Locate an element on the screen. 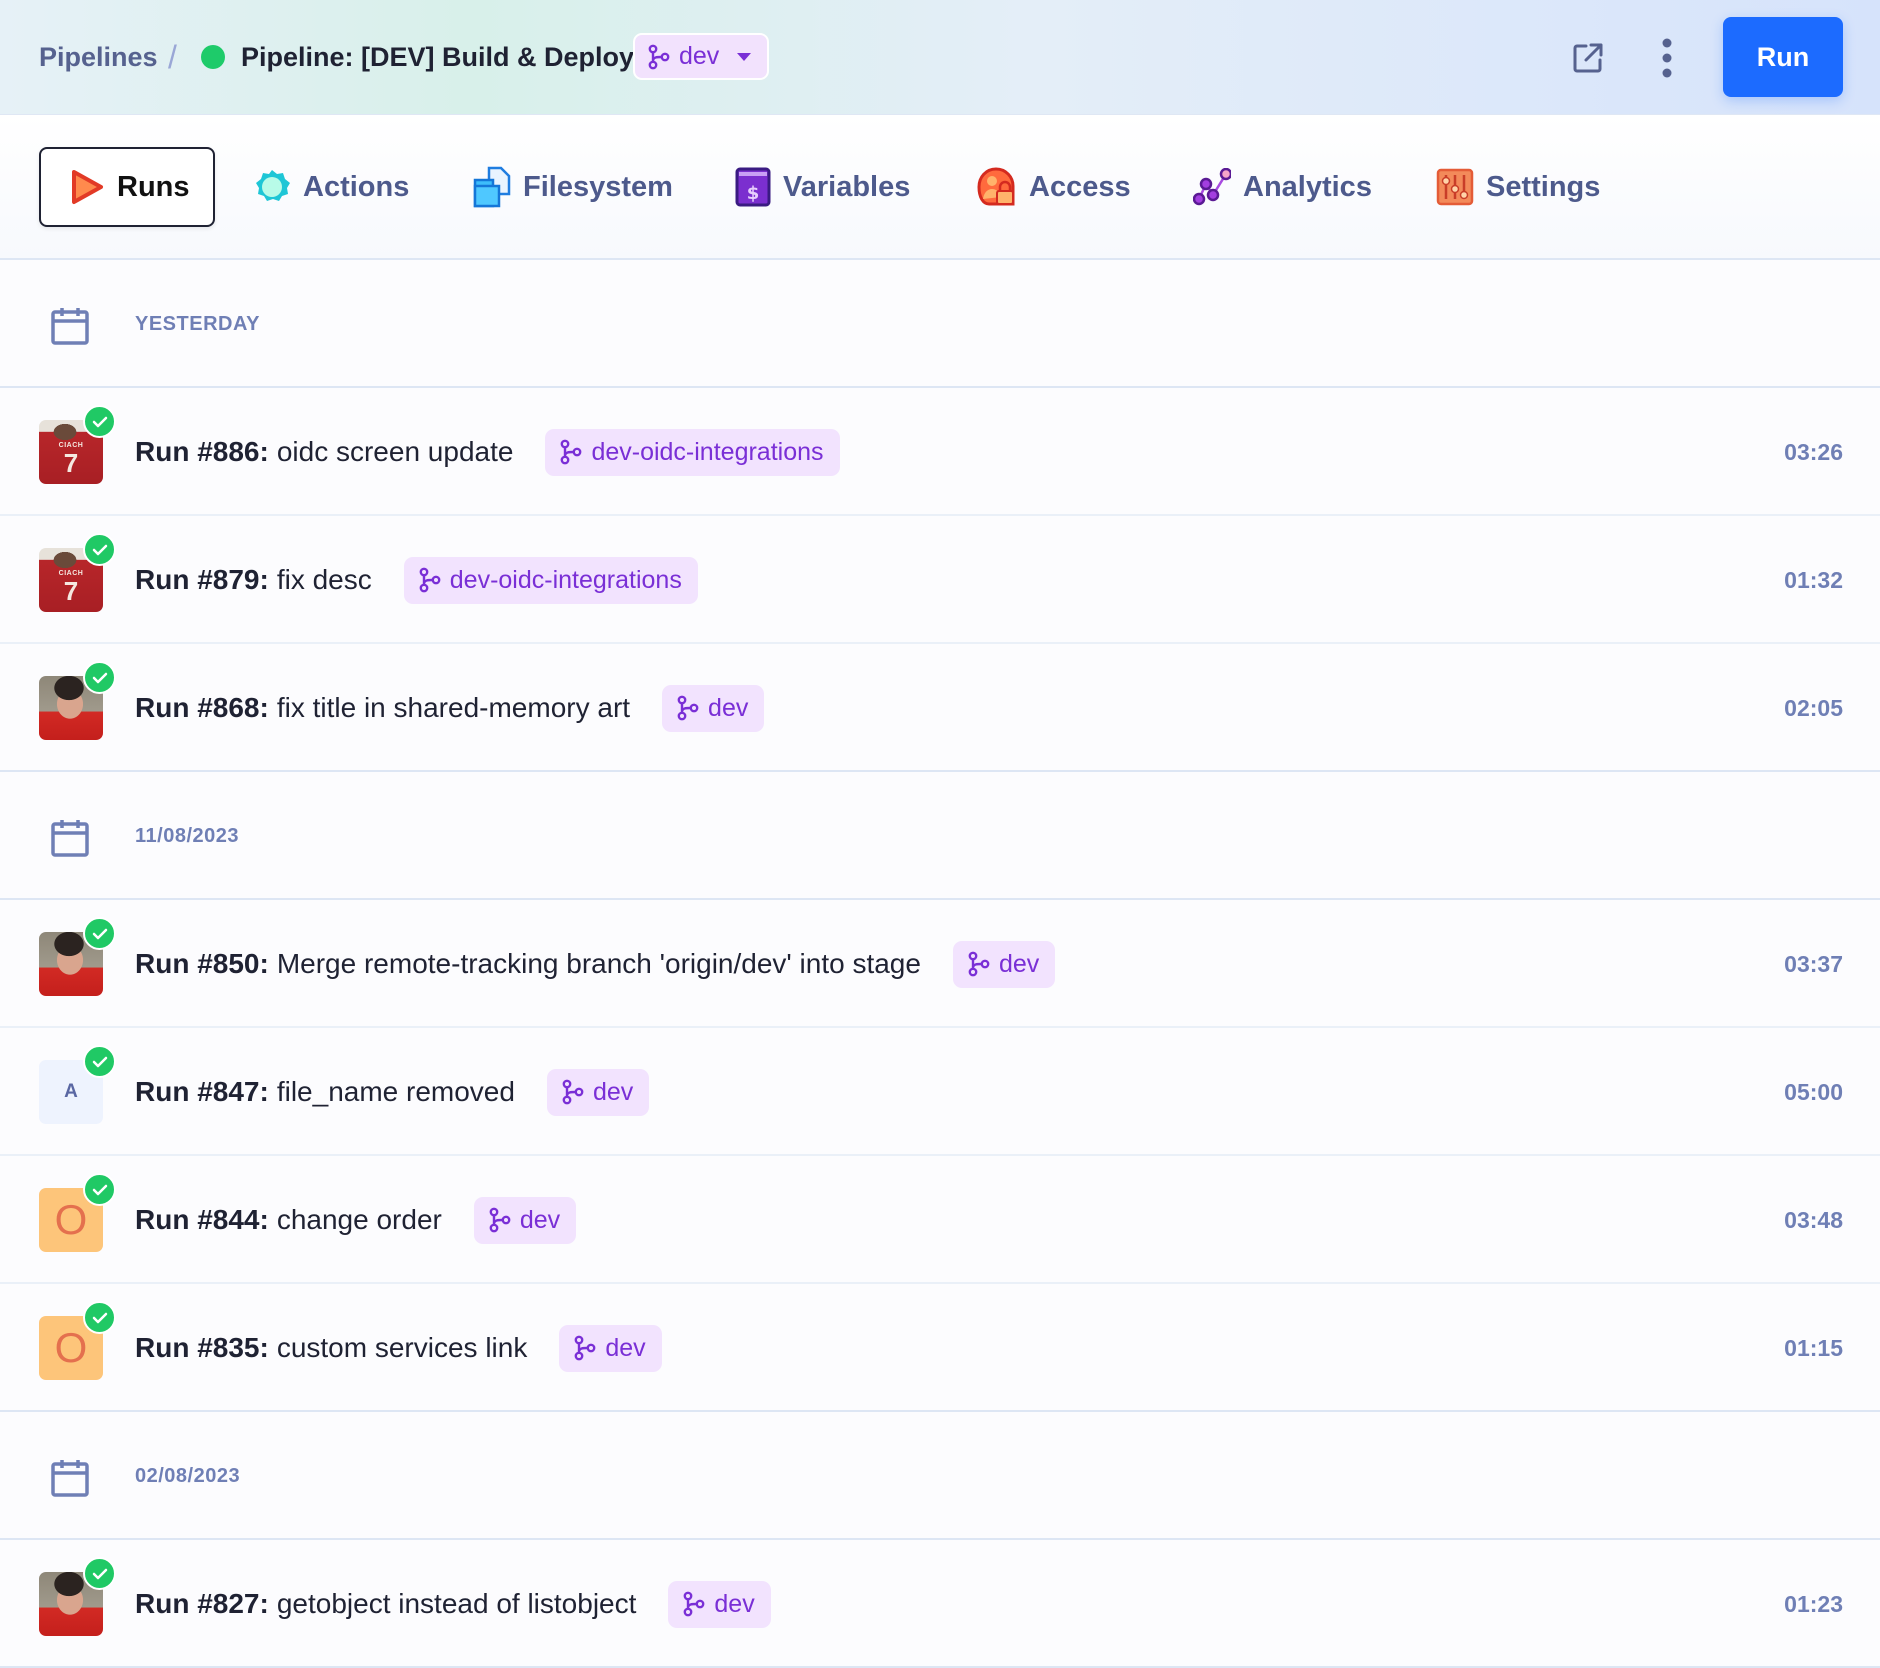 The width and height of the screenshot is (1880, 1668). open-external-button is located at coordinates (1588, 58).